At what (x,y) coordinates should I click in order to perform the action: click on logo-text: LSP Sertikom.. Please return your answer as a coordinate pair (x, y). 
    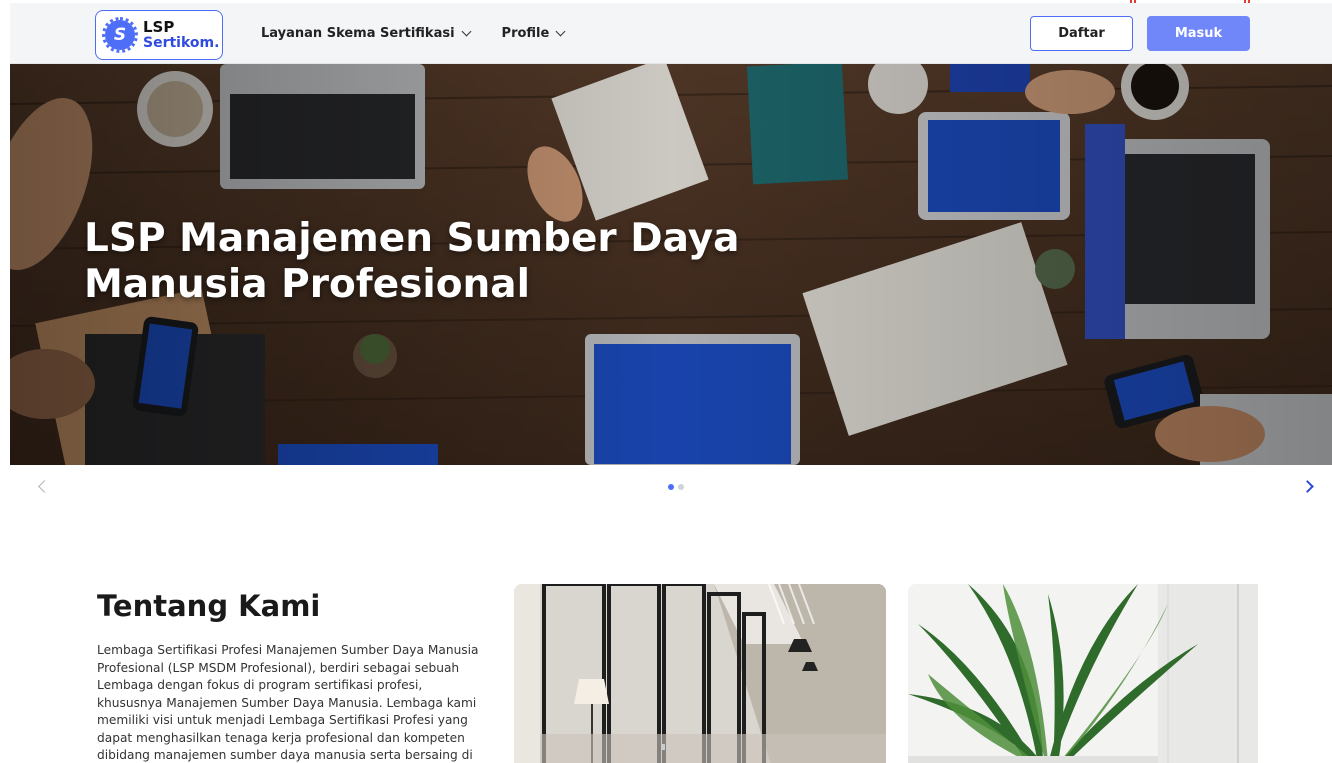
    Looking at the image, I should click on (181, 34).